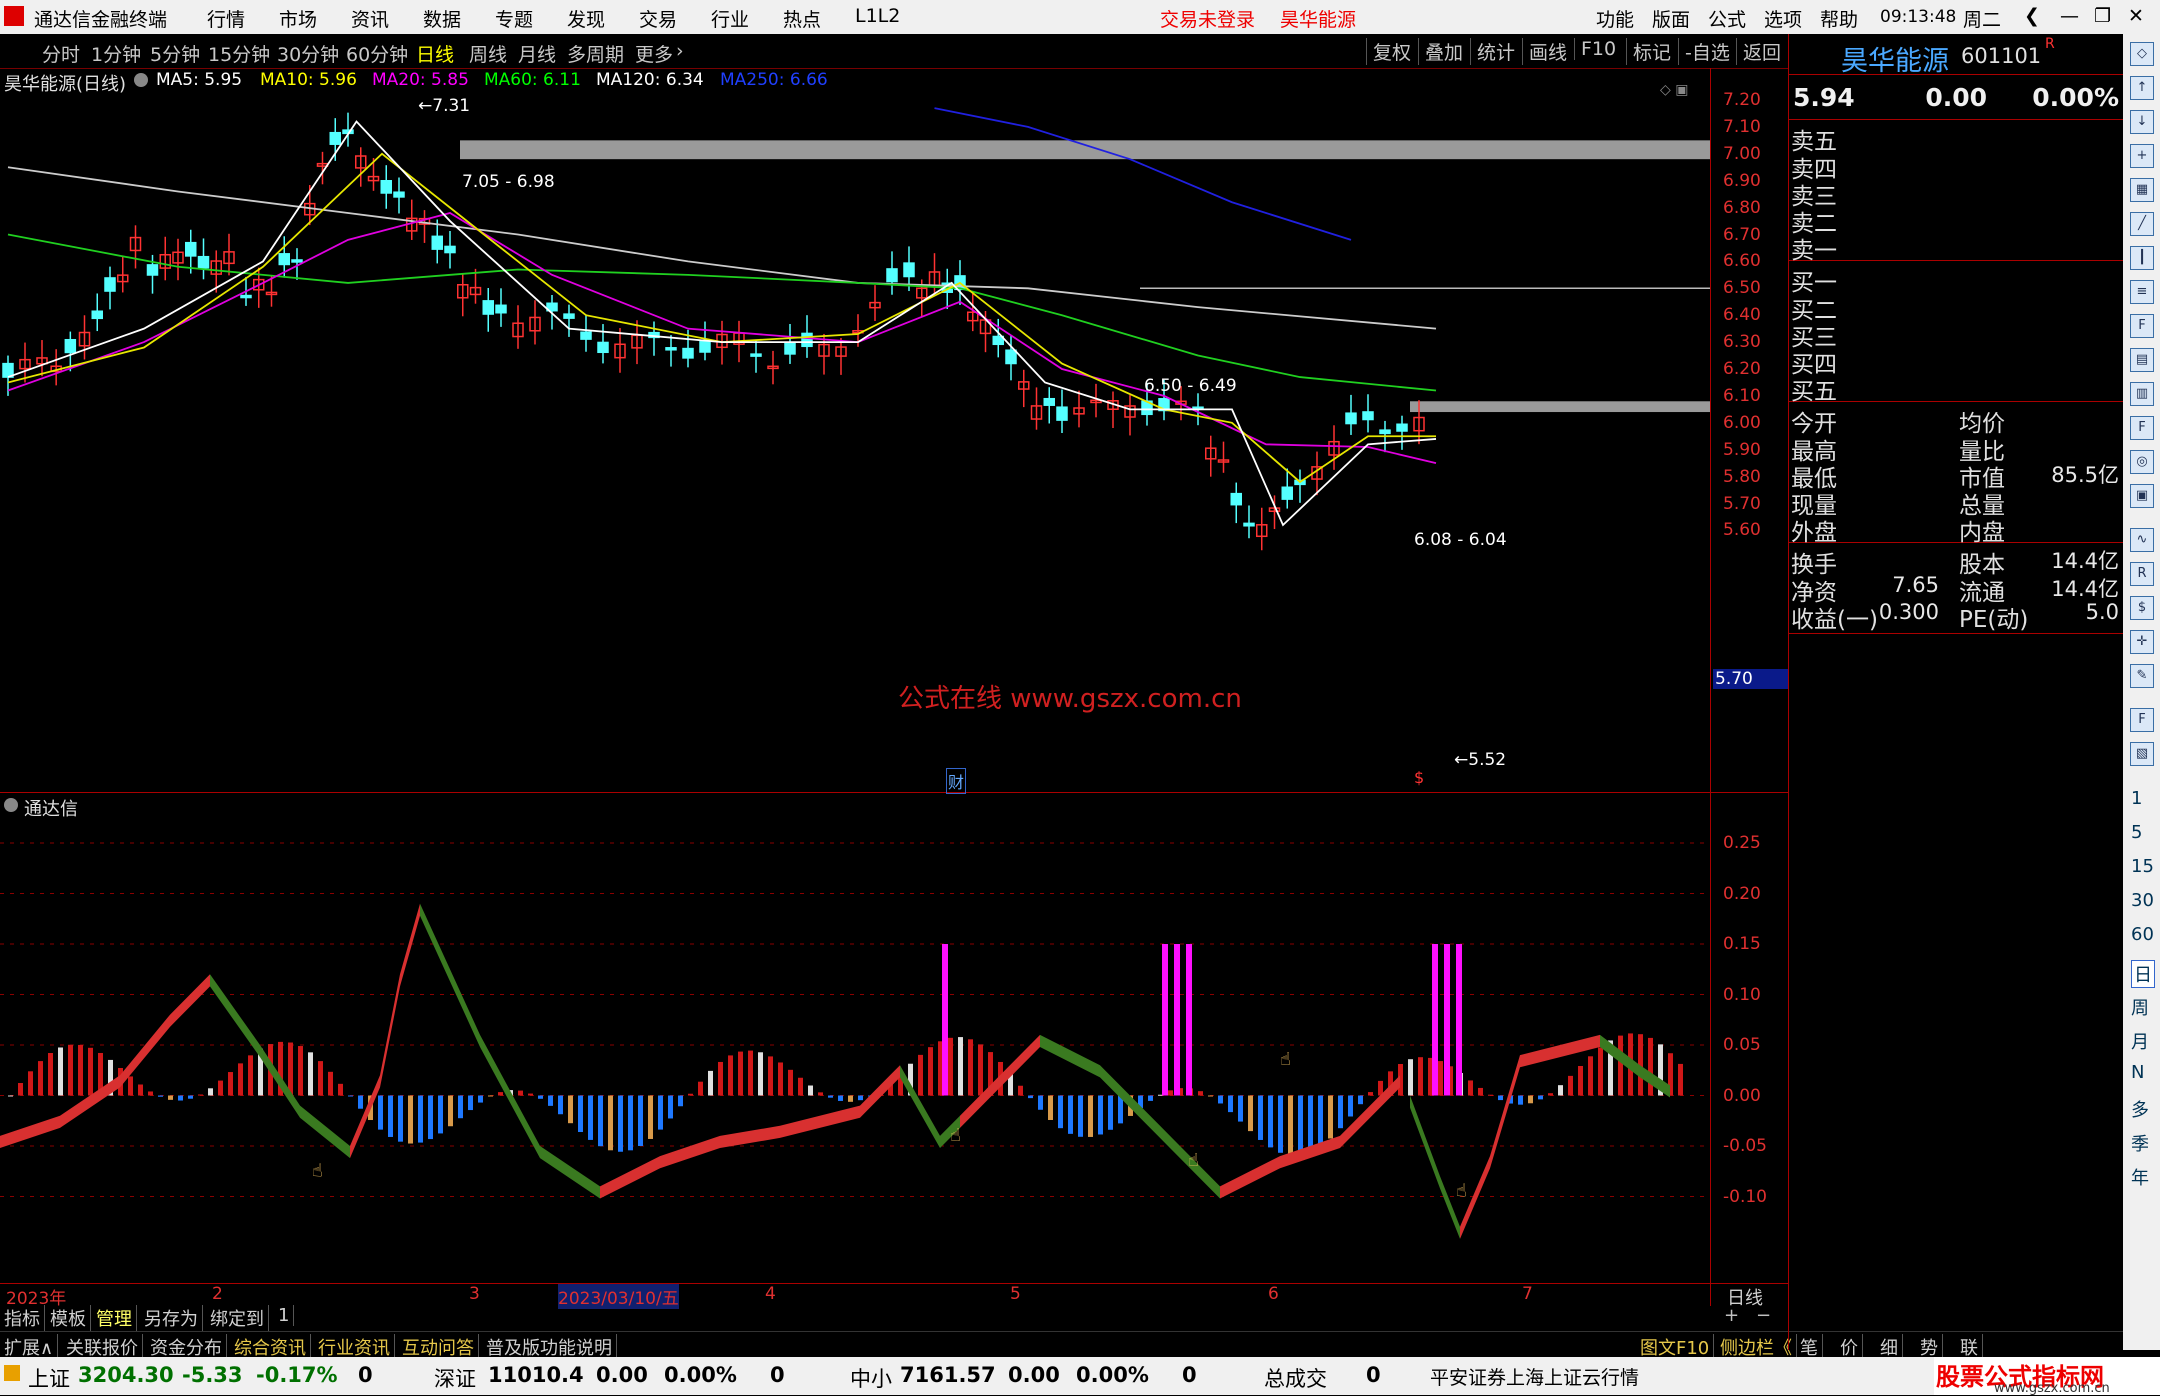  Describe the element at coordinates (308, 53) in the screenshot. I see `period-30min: 30分钟` at that location.